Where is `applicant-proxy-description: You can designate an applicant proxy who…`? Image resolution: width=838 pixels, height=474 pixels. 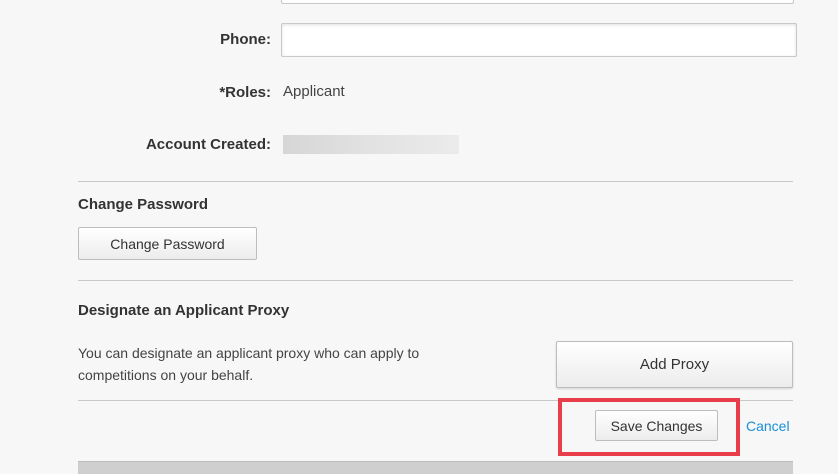
applicant-proxy-description: You can designate an applicant proxy who… is located at coordinates (249, 364).